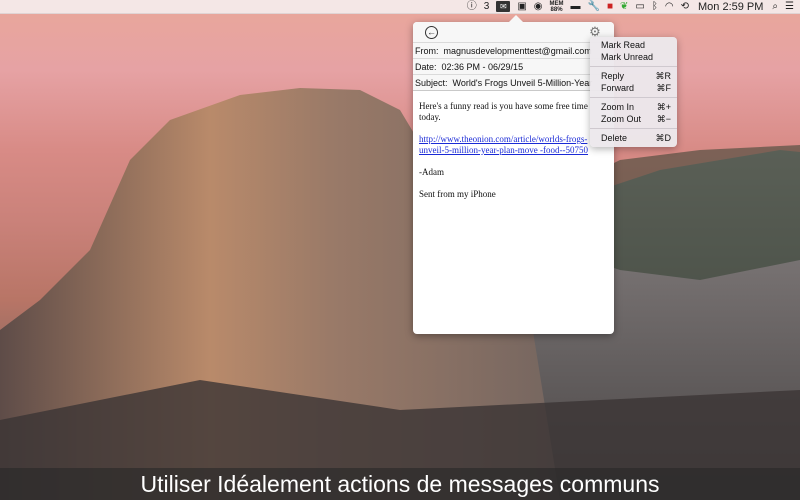 The height and width of the screenshot is (500, 800). What do you see at coordinates (669, 7) in the screenshot?
I see `wifi-icon: ◠` at bounding box center [669, 7].